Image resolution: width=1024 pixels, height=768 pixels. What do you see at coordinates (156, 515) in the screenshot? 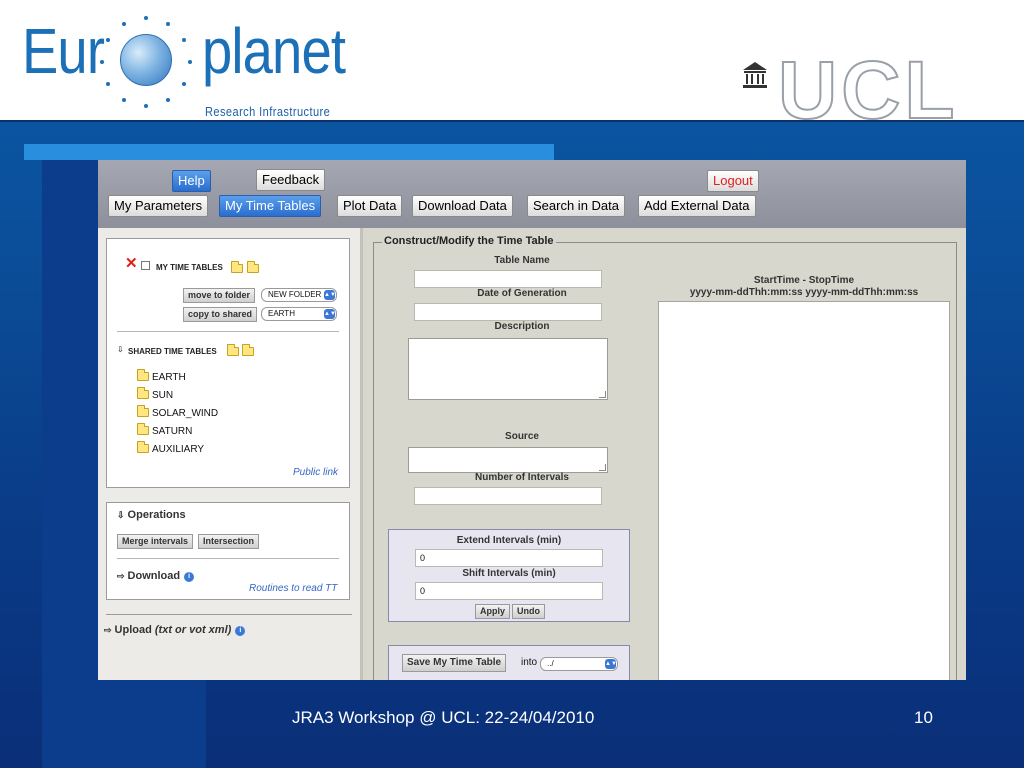
I see `operations-label: Operations` at bounding box center [156, 515].